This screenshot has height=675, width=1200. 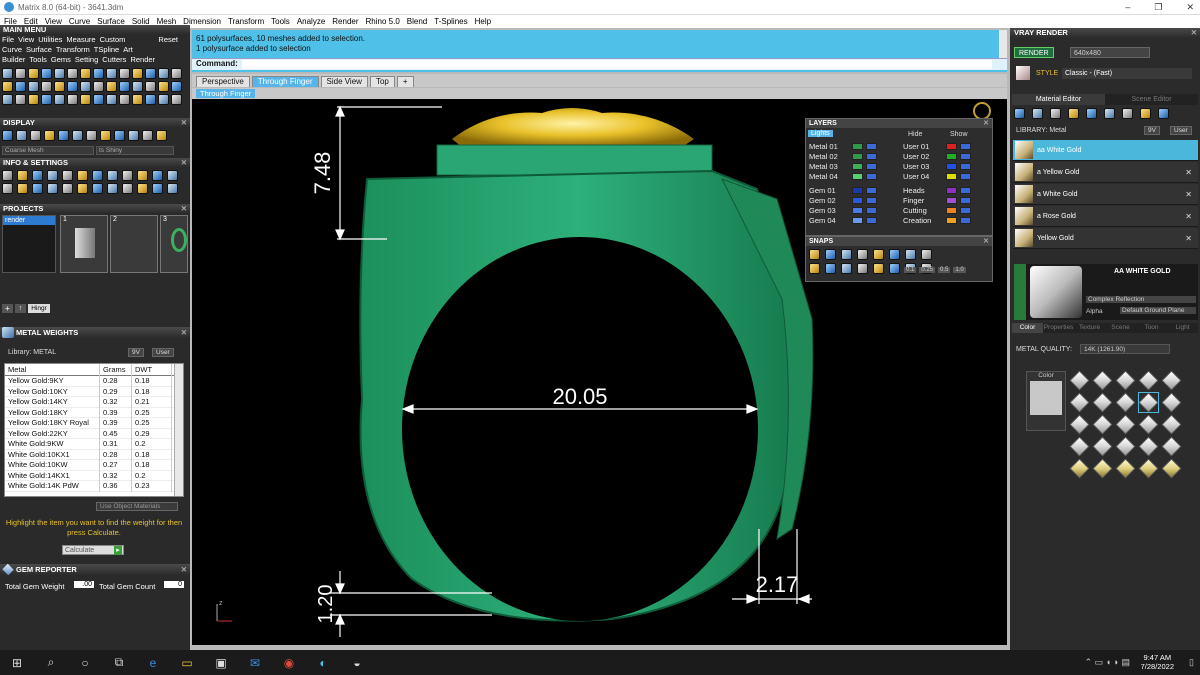 I want to click on layer-name: Gem 02, so click(x=822, y=200).